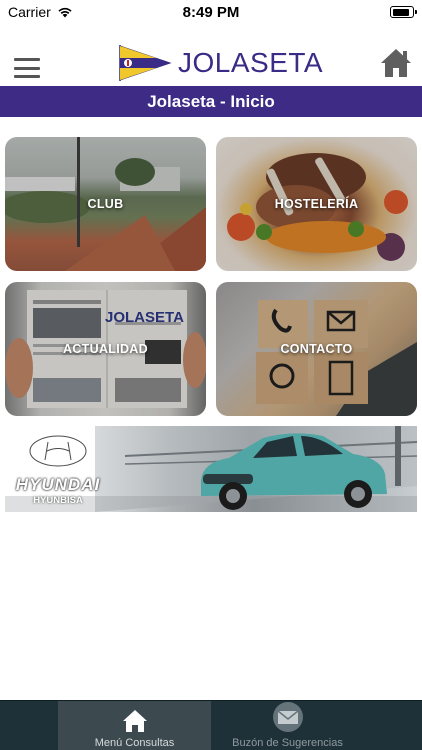  Describe the element at coordinates (251, 62) in the screenshot. I see `logo-text: JOLASETA` at that location.